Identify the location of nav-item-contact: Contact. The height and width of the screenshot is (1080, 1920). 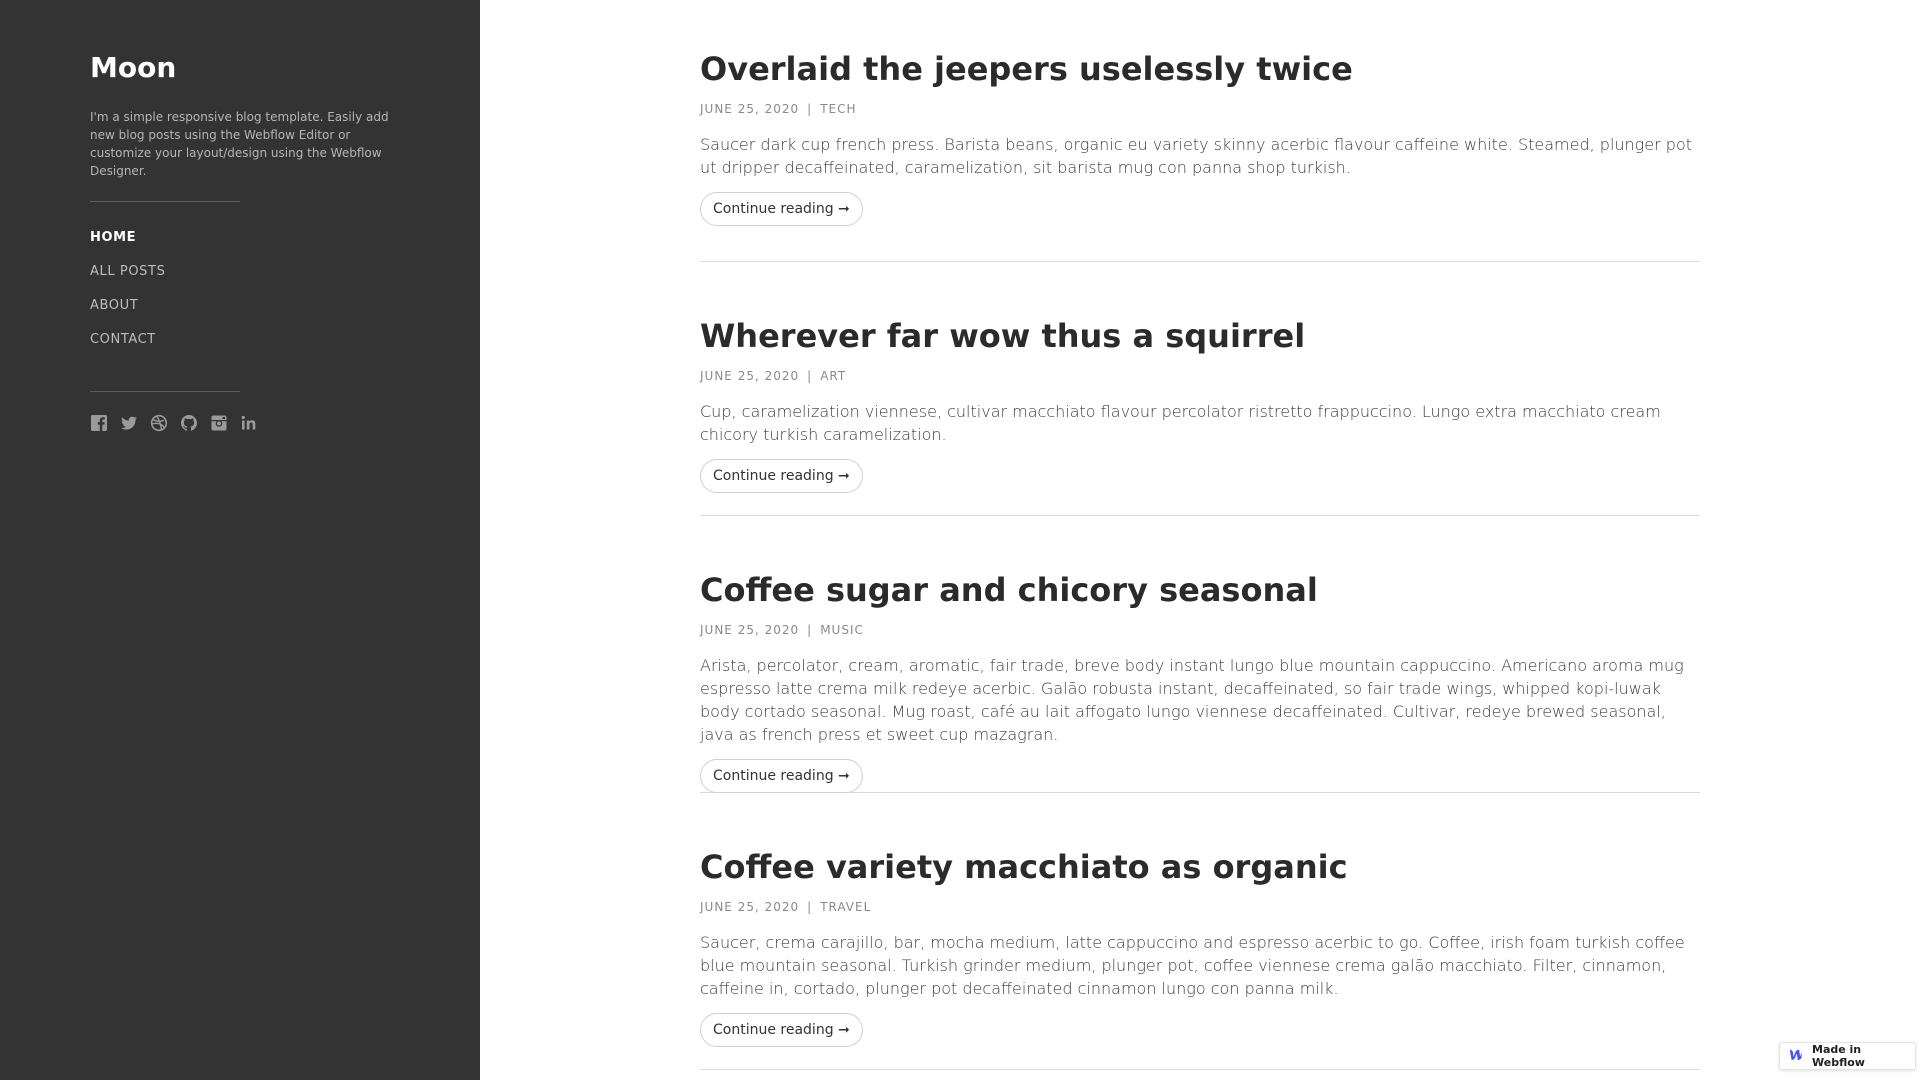
(285, 349).